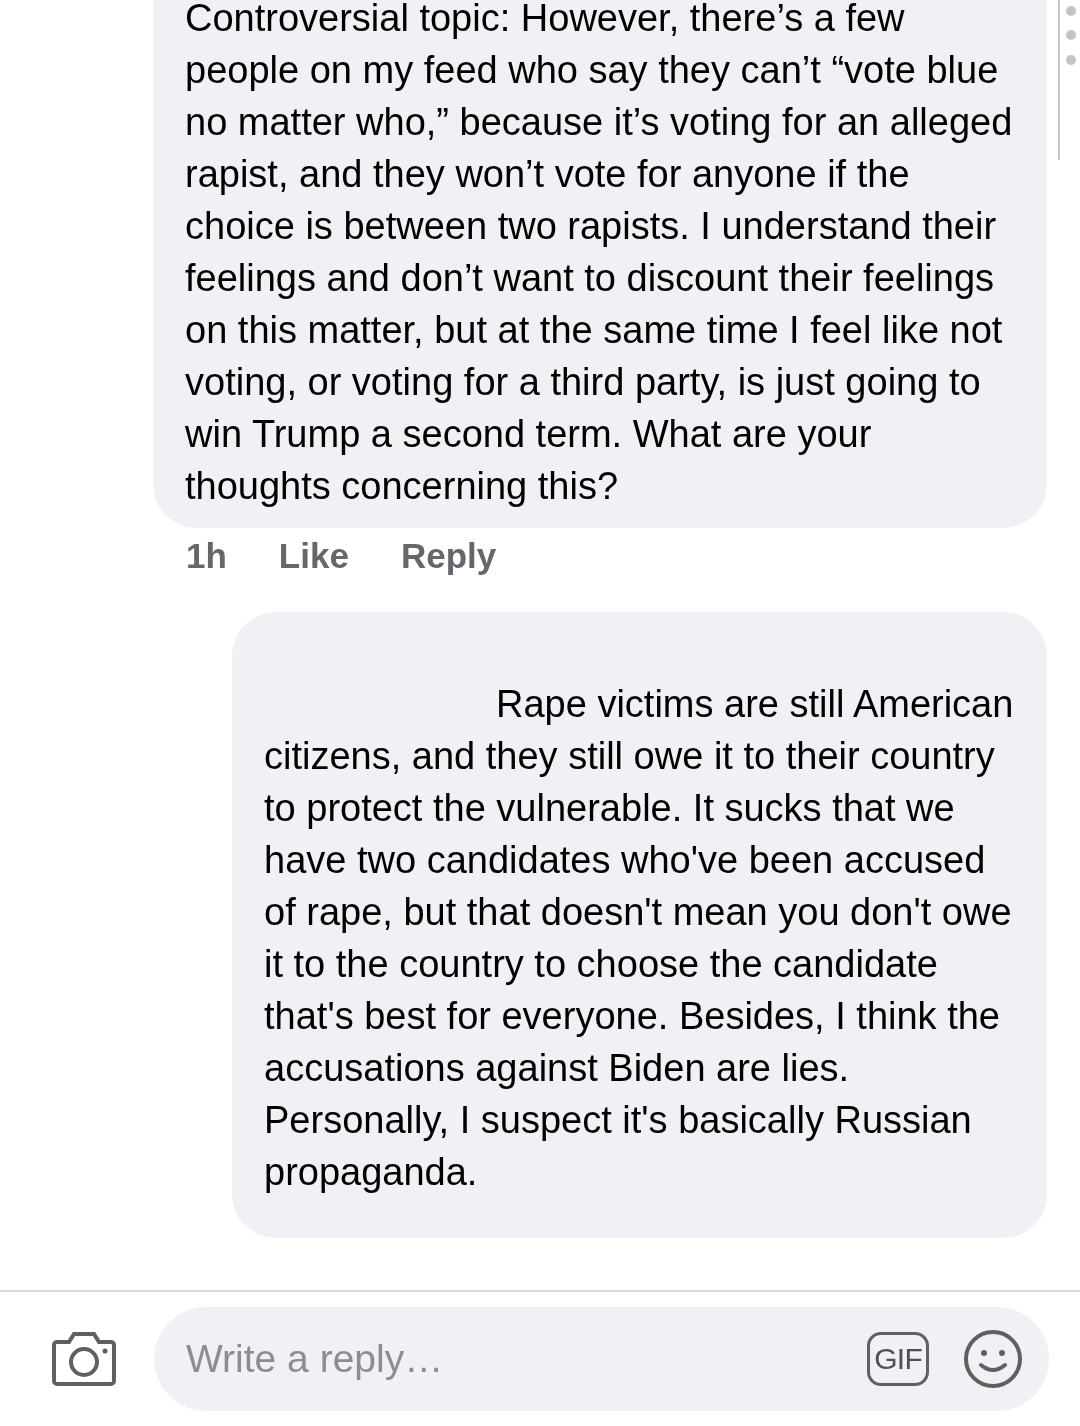 Image resolution: width=1080 pixels, height=1426 pixels. Describe the element at coordinates (206, 556) in the screenshot. I see `timestamp: 1h` at that location.